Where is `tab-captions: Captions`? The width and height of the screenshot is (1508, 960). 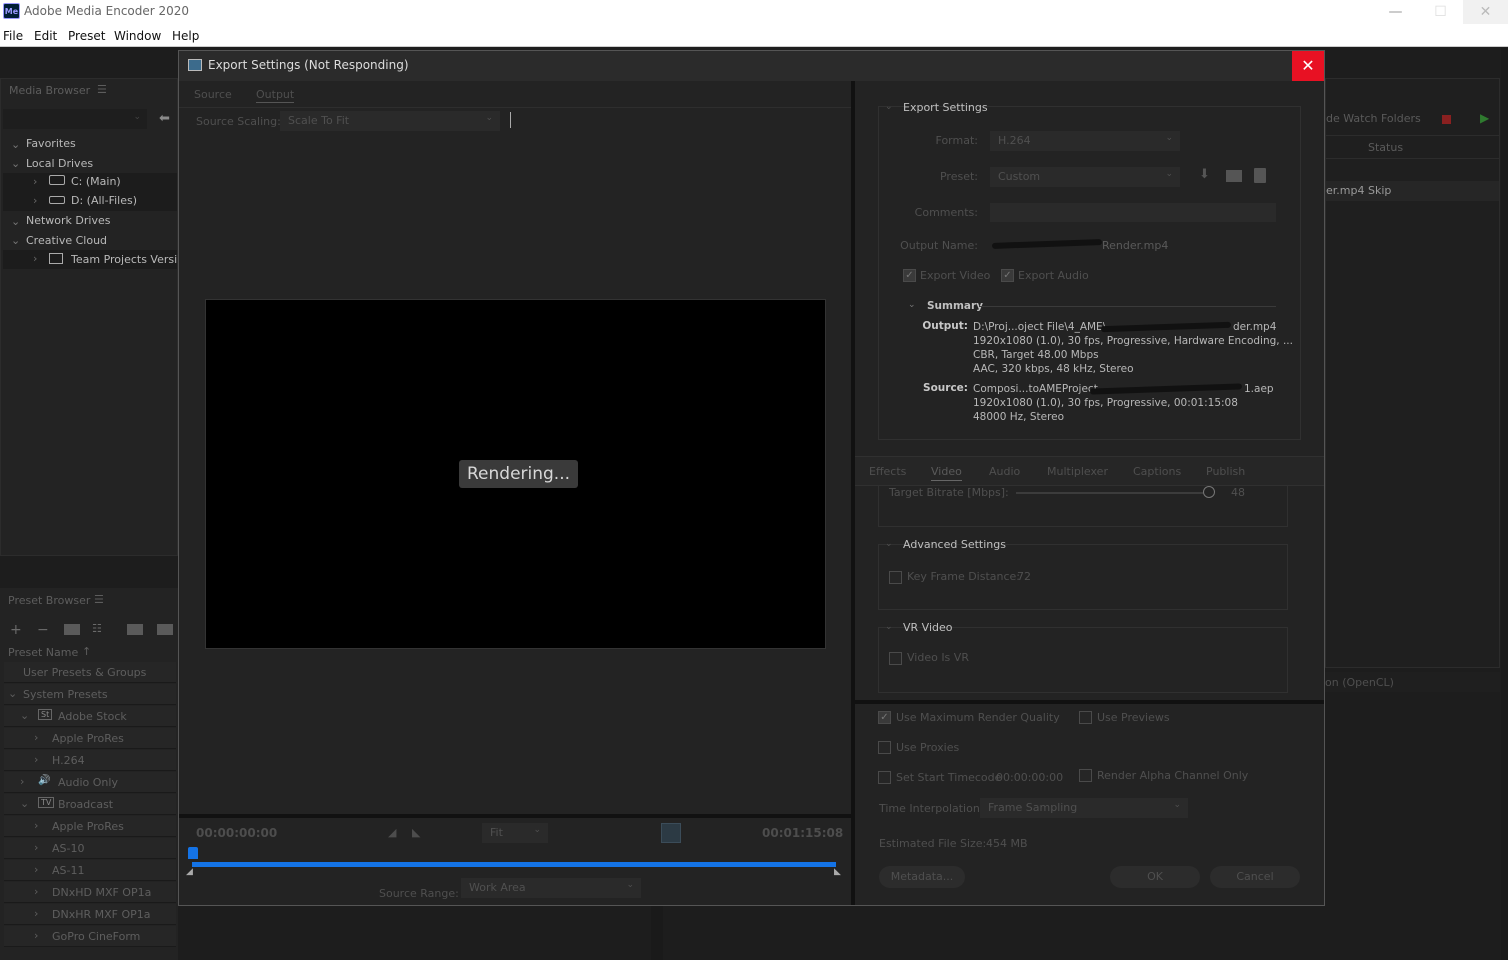 tab-captions: Captions is located at coordinates (1157, 471).